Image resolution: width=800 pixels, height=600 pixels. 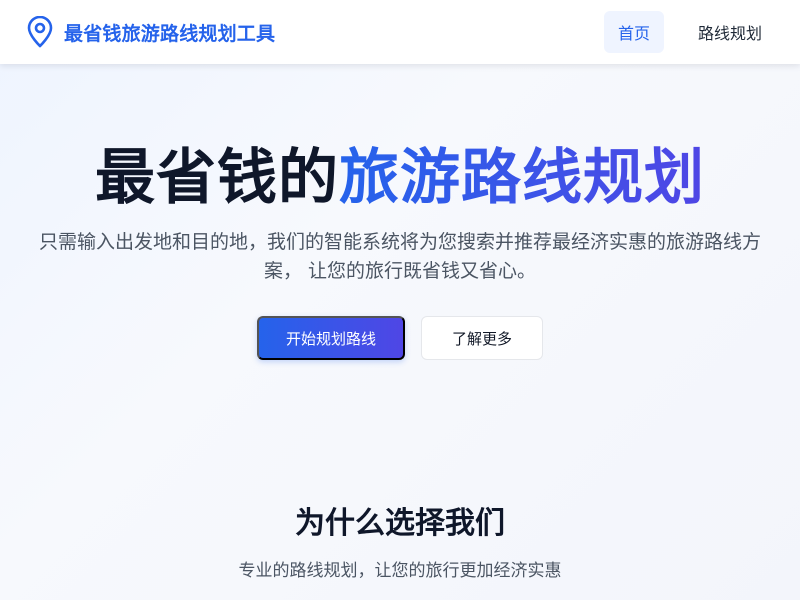 I want to click on start-planning-button: 开始规划路线, so click(x=331, y=338).